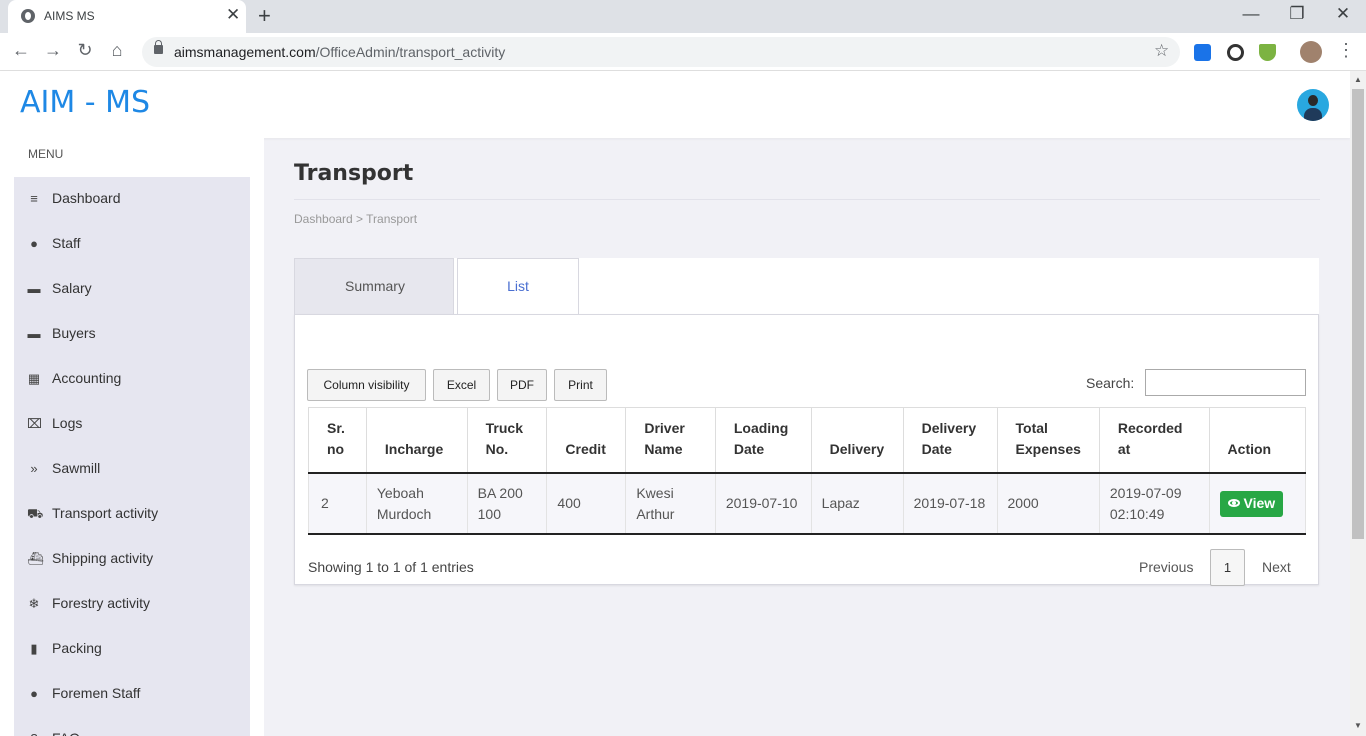 This screenshot has height=736, width=1366. I want to click on bookmark-star-icon: ☆, so click(1161, 51).